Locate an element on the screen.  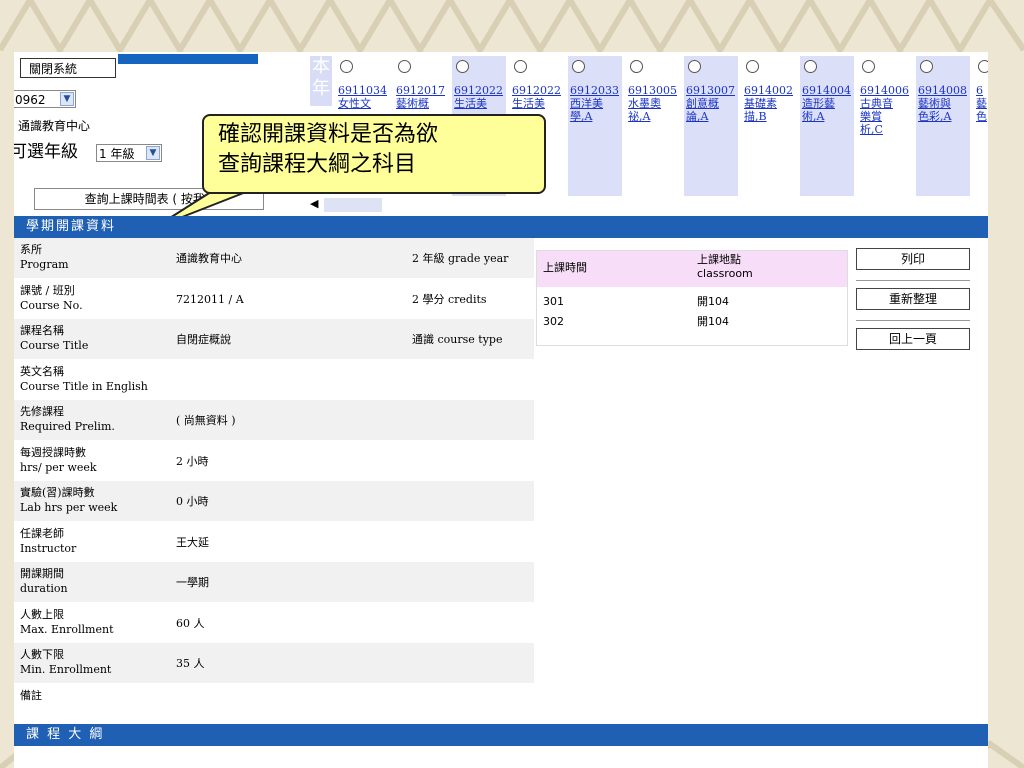
back-button: 回上一頁 is located at coordinates (913, 339).